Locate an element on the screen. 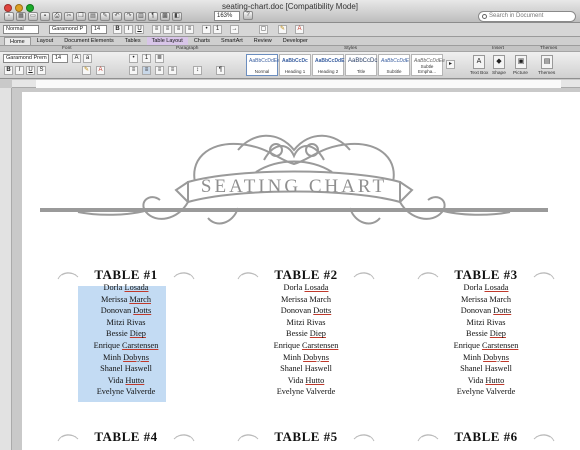 Image resolution: width=580 pixels, height=450 pixels. guest-name: Shanel Haswell is located at coordinates (306, 369).